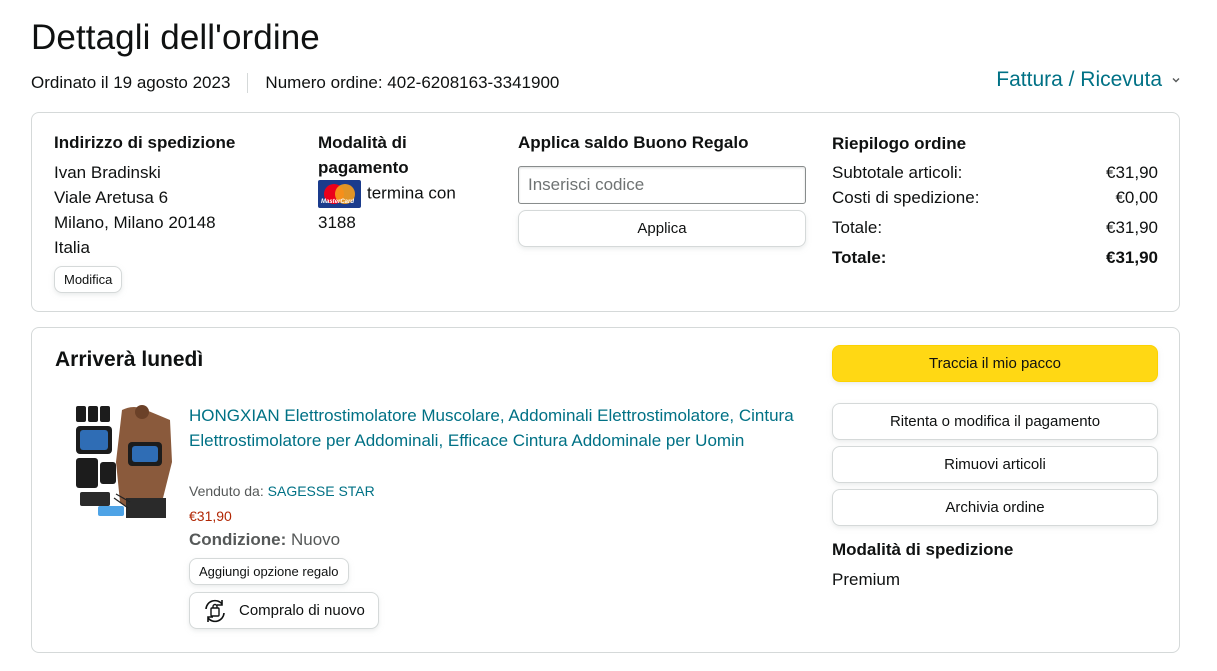 This screenshot has width=1217, height=671. What do you see at coordinates (111, 197) in the screenshot?
I see `address-street: Viale Aretusa 6` at bounding box center [111, 197].